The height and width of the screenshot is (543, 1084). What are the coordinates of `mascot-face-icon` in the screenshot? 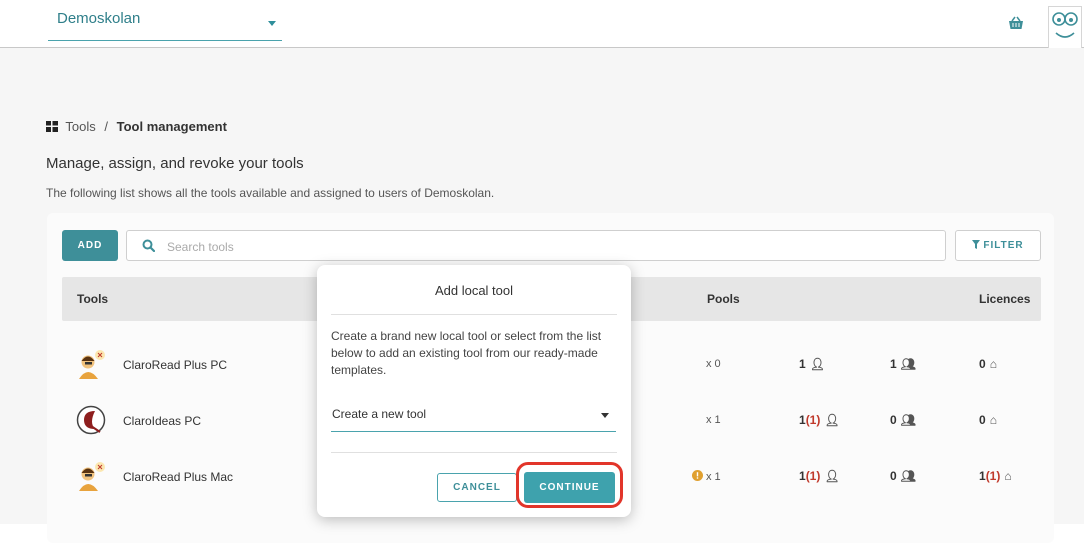 It's located at (1065, 25).